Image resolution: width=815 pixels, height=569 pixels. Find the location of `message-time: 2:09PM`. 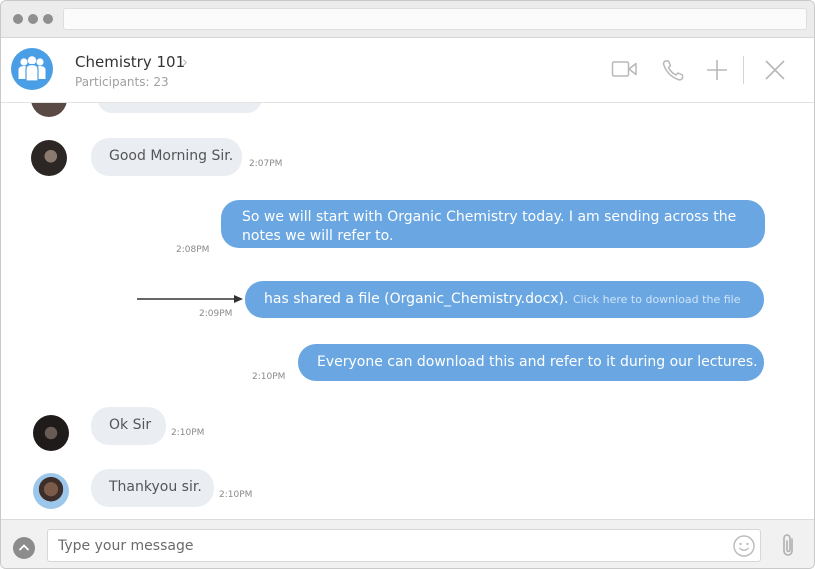

message-time: 2:09PM is located at coordinates (216, 314).